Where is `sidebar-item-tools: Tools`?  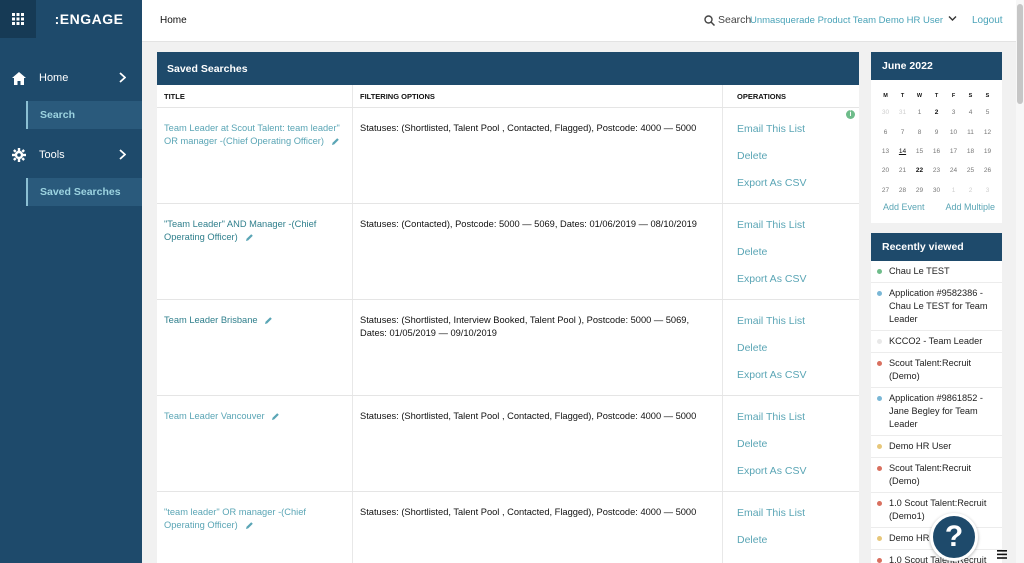
sidebar-item-tools: Tools is located at coordinates (71, 155).